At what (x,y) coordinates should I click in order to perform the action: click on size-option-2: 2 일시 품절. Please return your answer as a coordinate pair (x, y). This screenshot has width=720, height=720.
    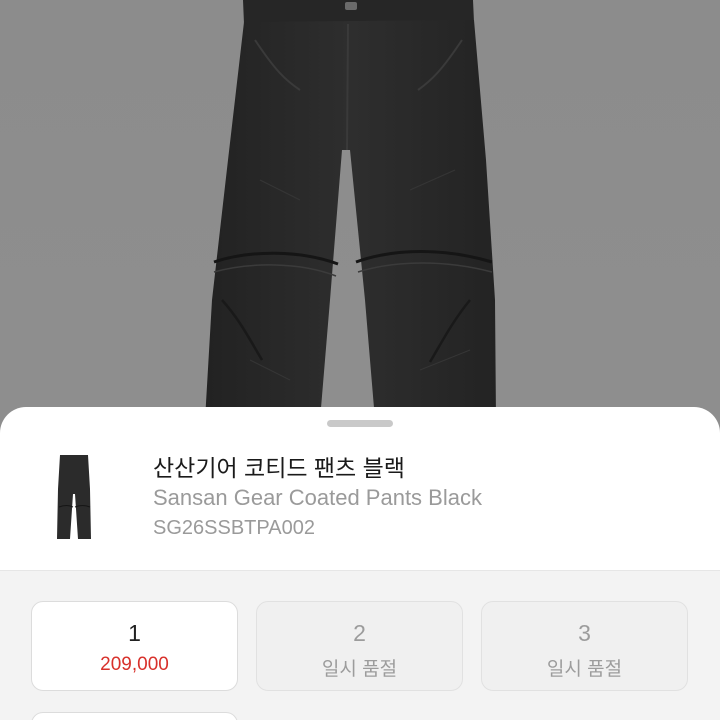
    Looking at the image, I should click on (359, 646).